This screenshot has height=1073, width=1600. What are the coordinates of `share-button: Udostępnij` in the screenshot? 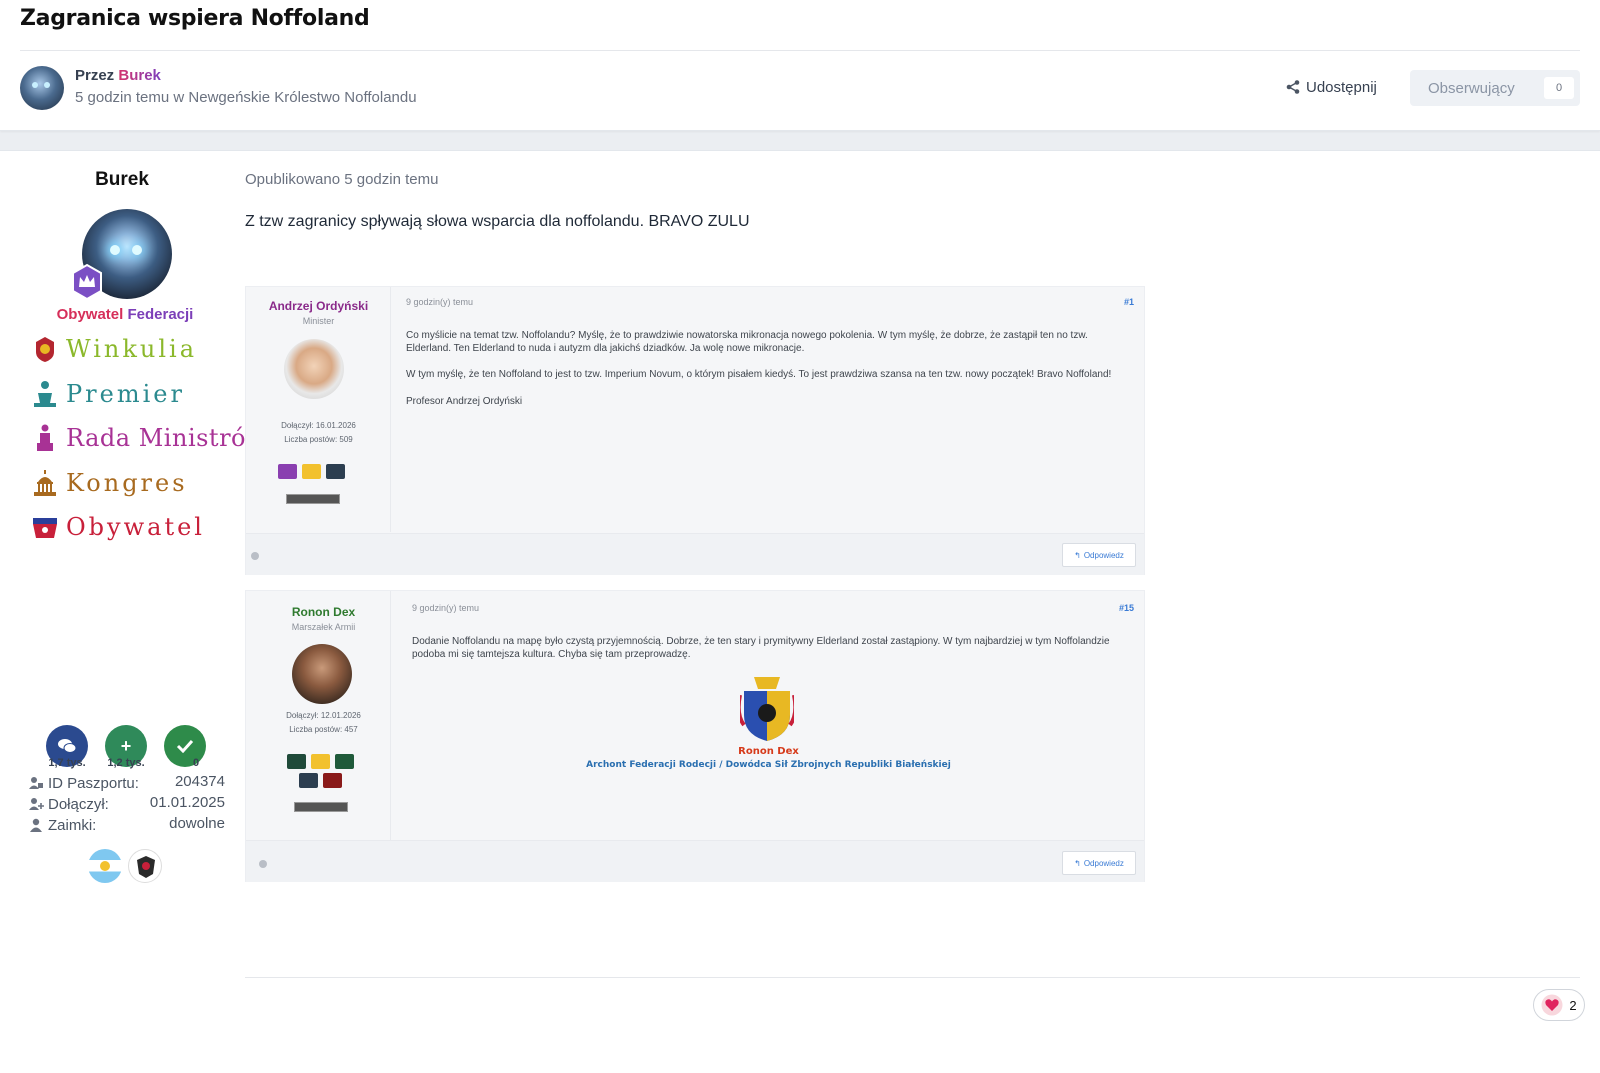 It's located at (1331, 87).